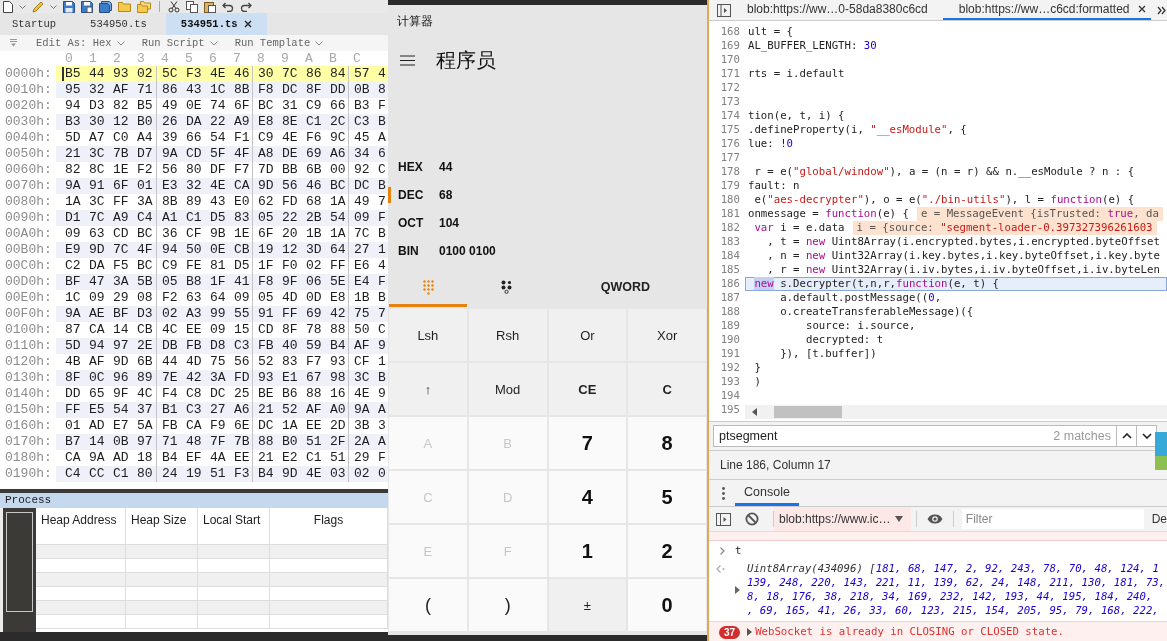 Image resolution: width=1167 pixels, height=641 pixels. I want to click on word-size-tab: QWORD, so click(625, 288).